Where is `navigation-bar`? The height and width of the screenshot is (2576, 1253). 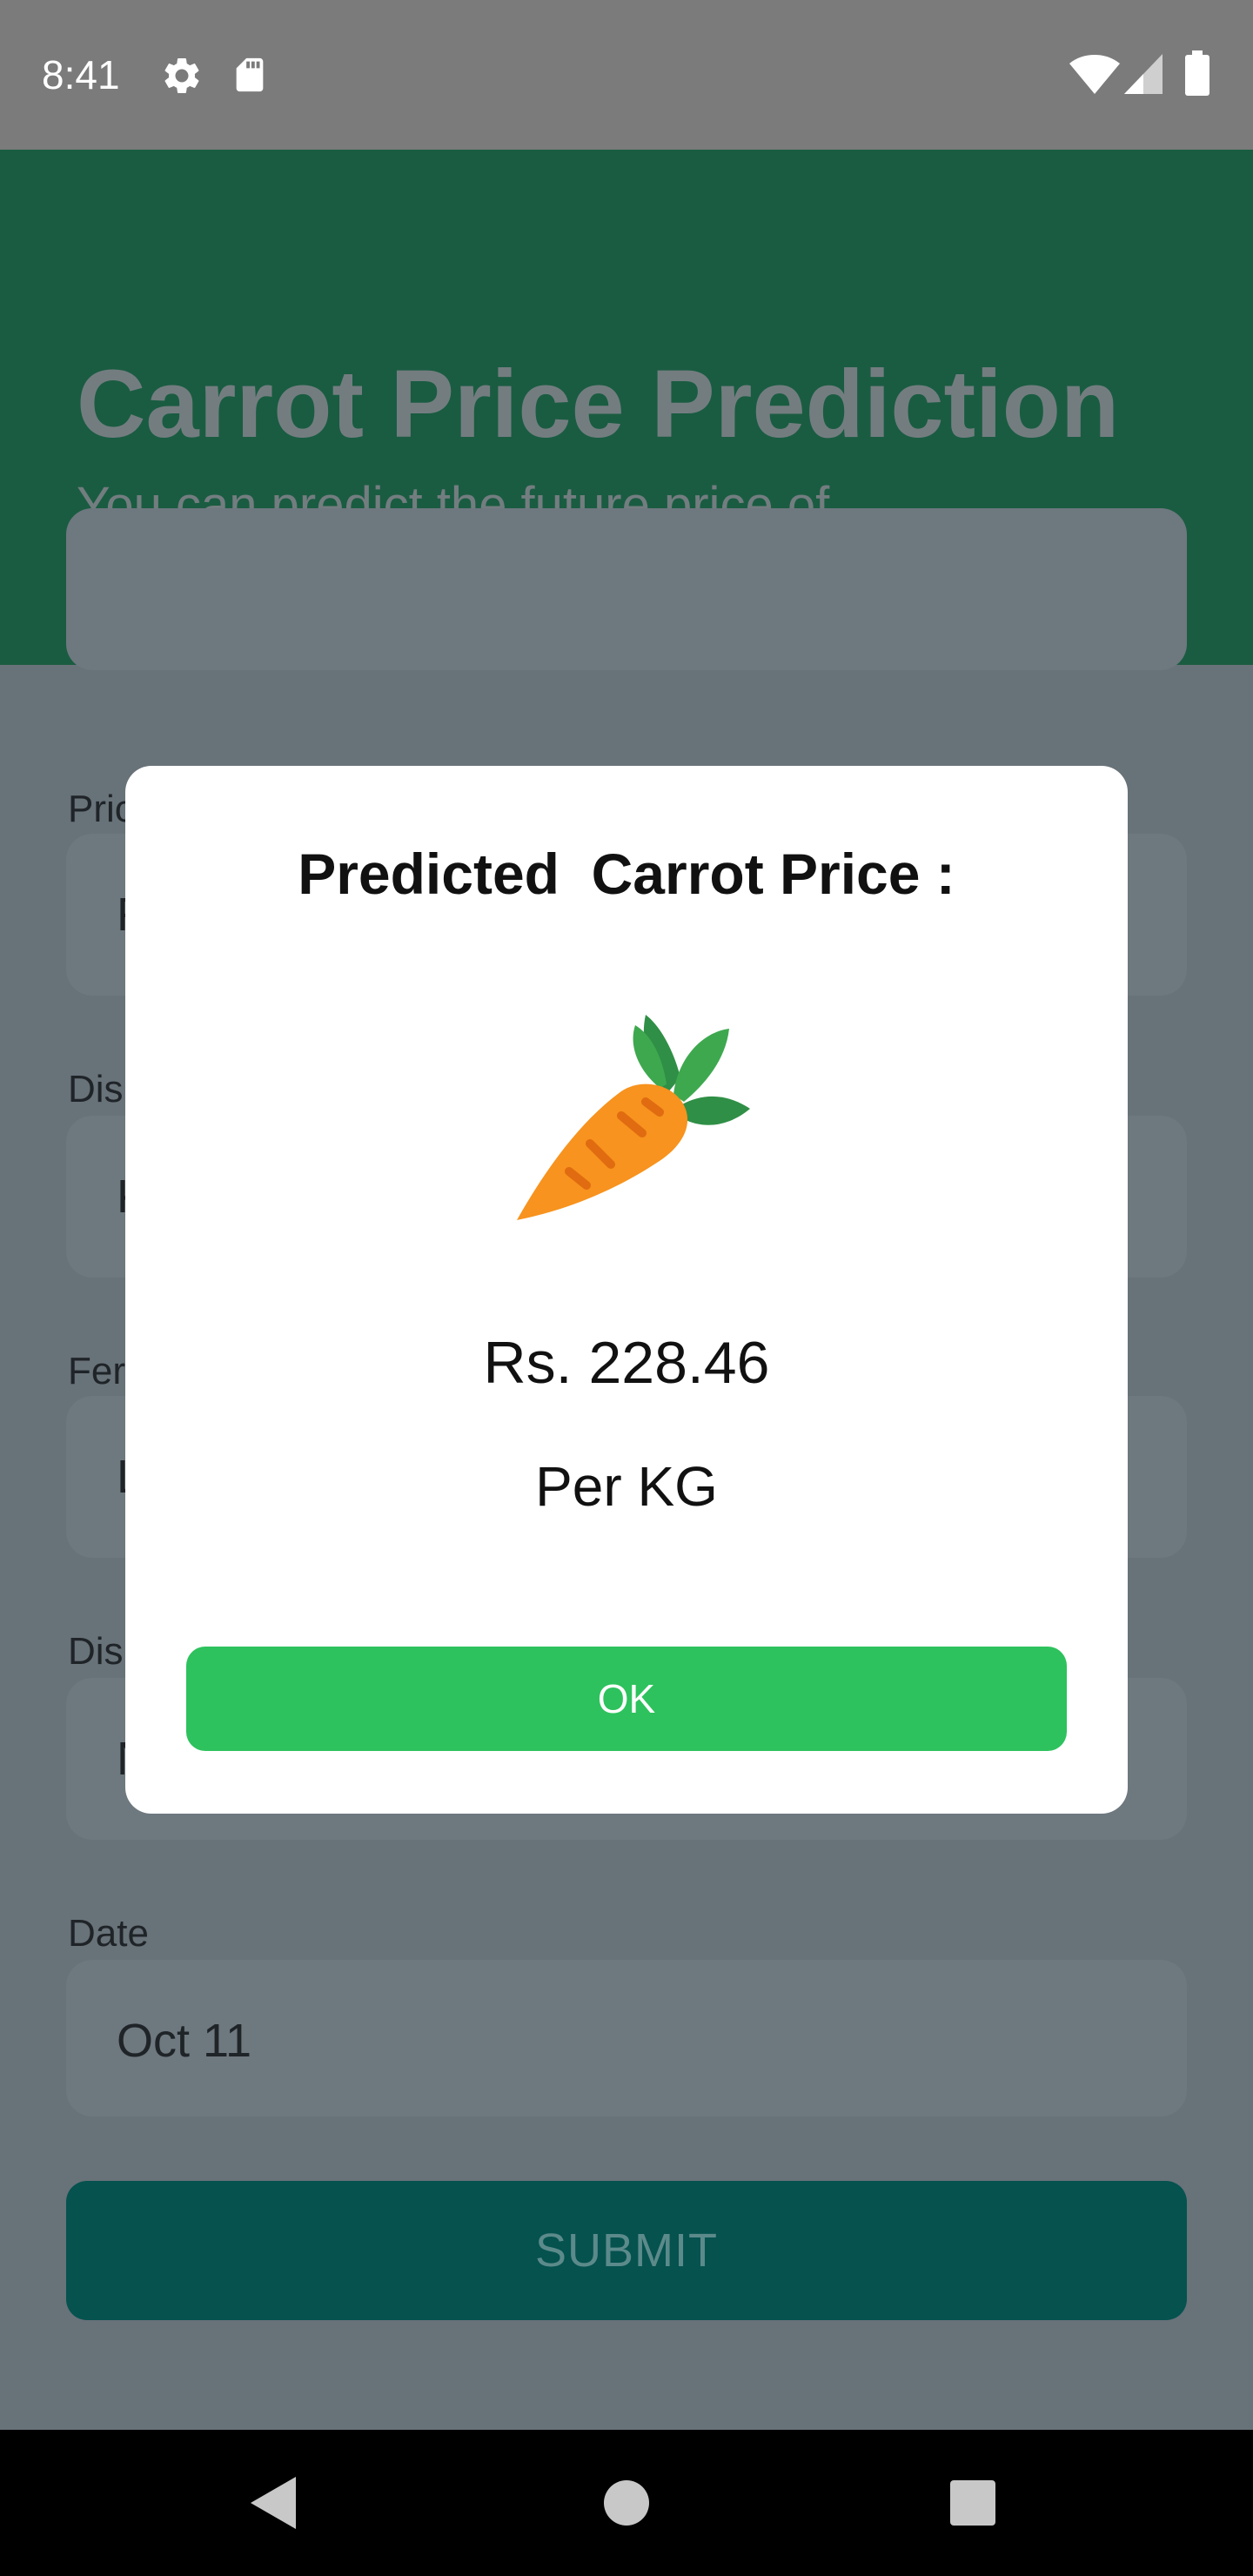 navigation-bar is located at coordinates (626, 2503).